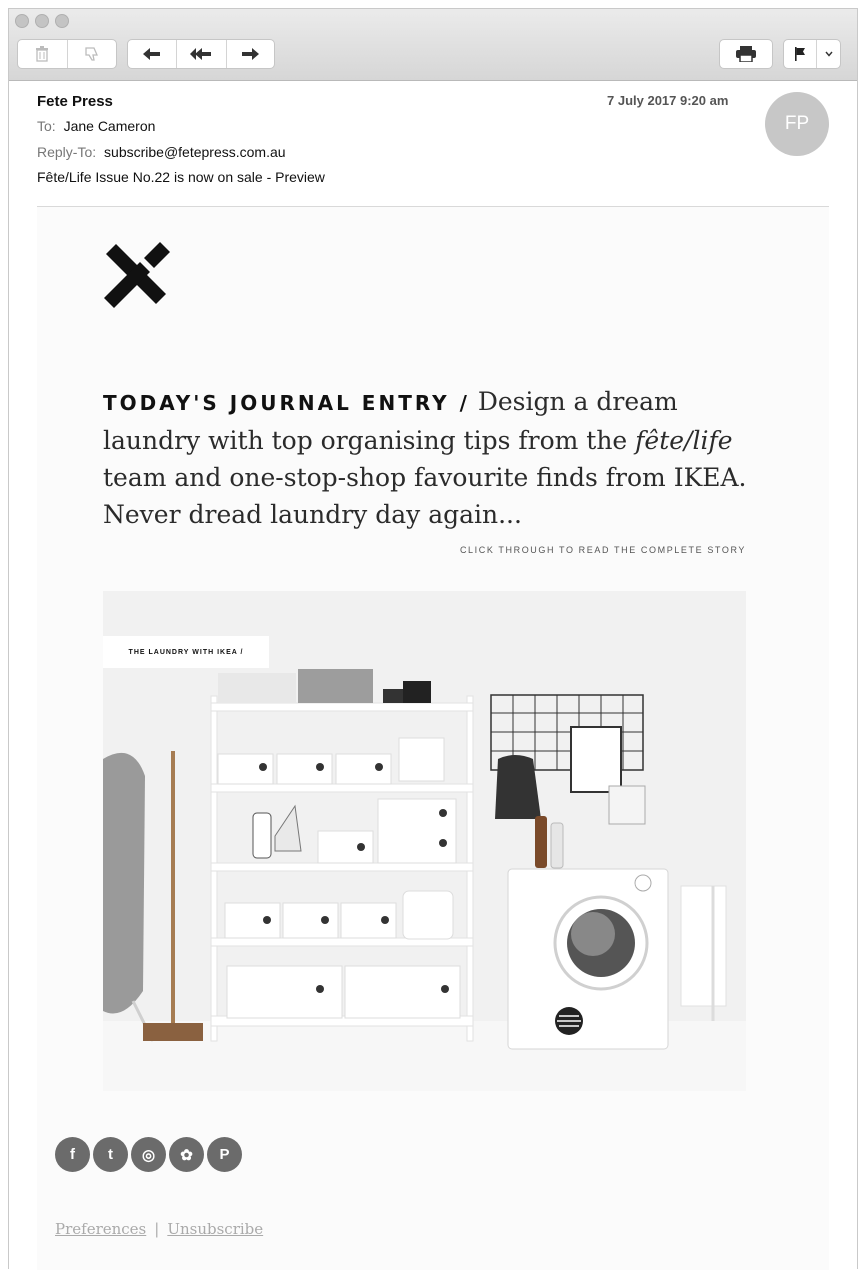 The height and width of the screenshot is (1270, 866). I want to click on reply-to-line: Reply-To: subscribe@fetepress.com.au, so click(161, 152).